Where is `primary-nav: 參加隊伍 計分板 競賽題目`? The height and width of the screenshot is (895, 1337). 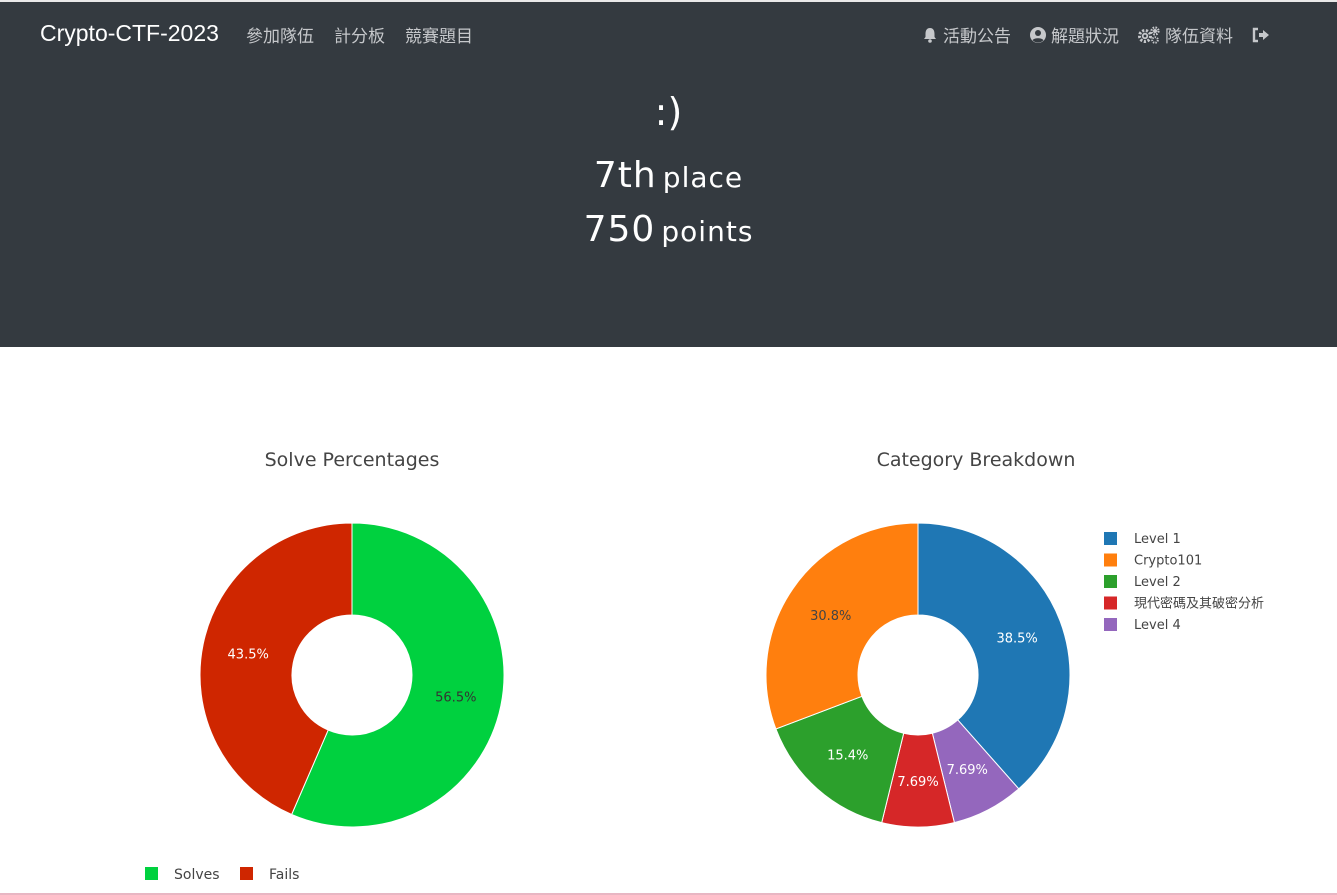 primary-nav: 參加隊伍 計分板 競賽題目 is located at coordinates (359, 34).